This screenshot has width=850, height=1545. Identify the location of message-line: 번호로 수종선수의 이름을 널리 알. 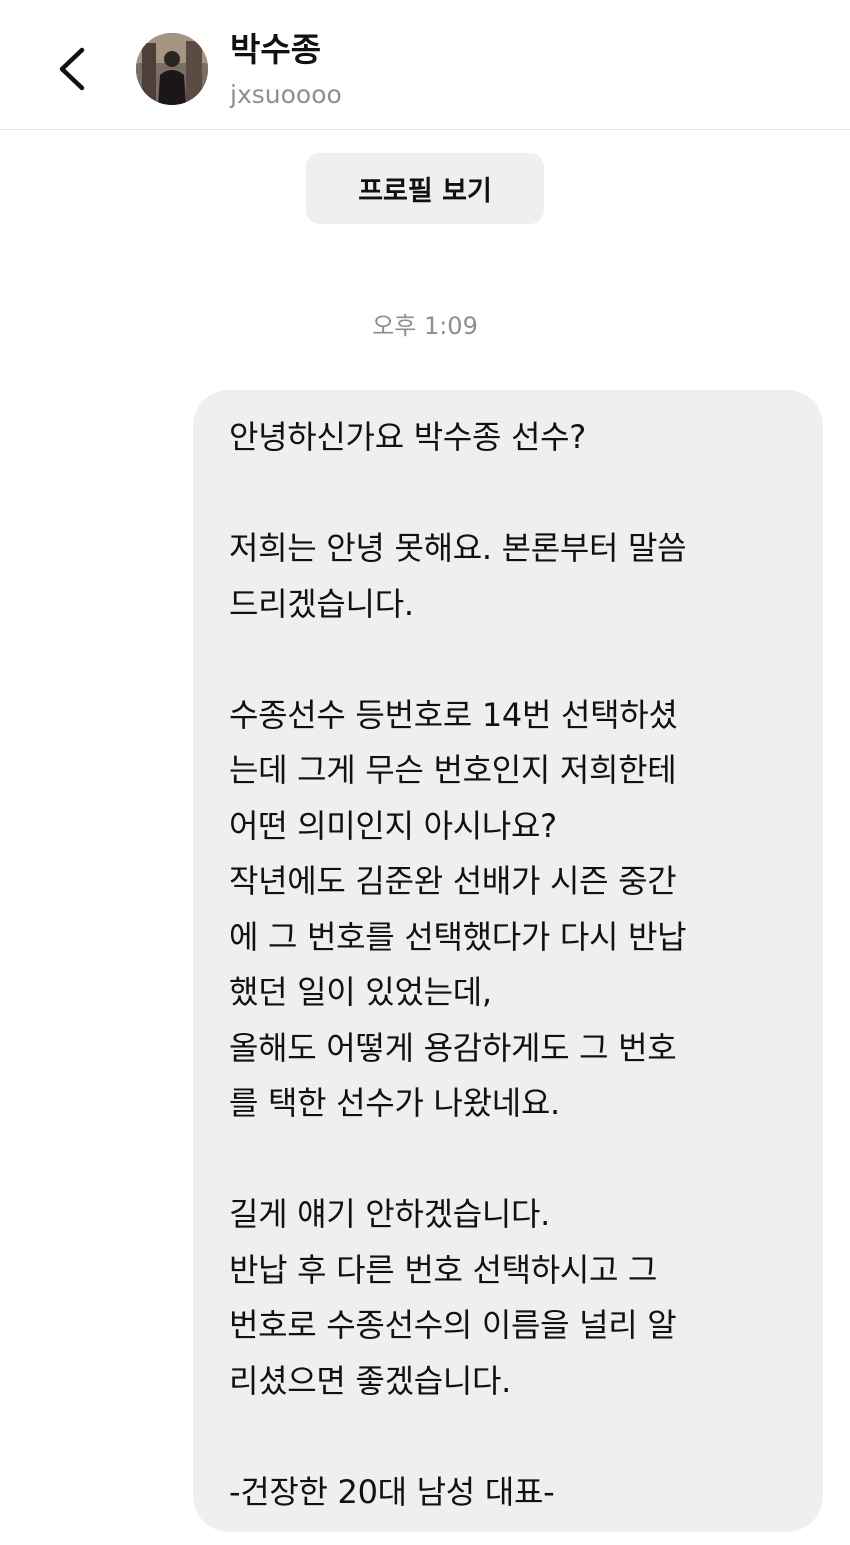
(453, 1325).